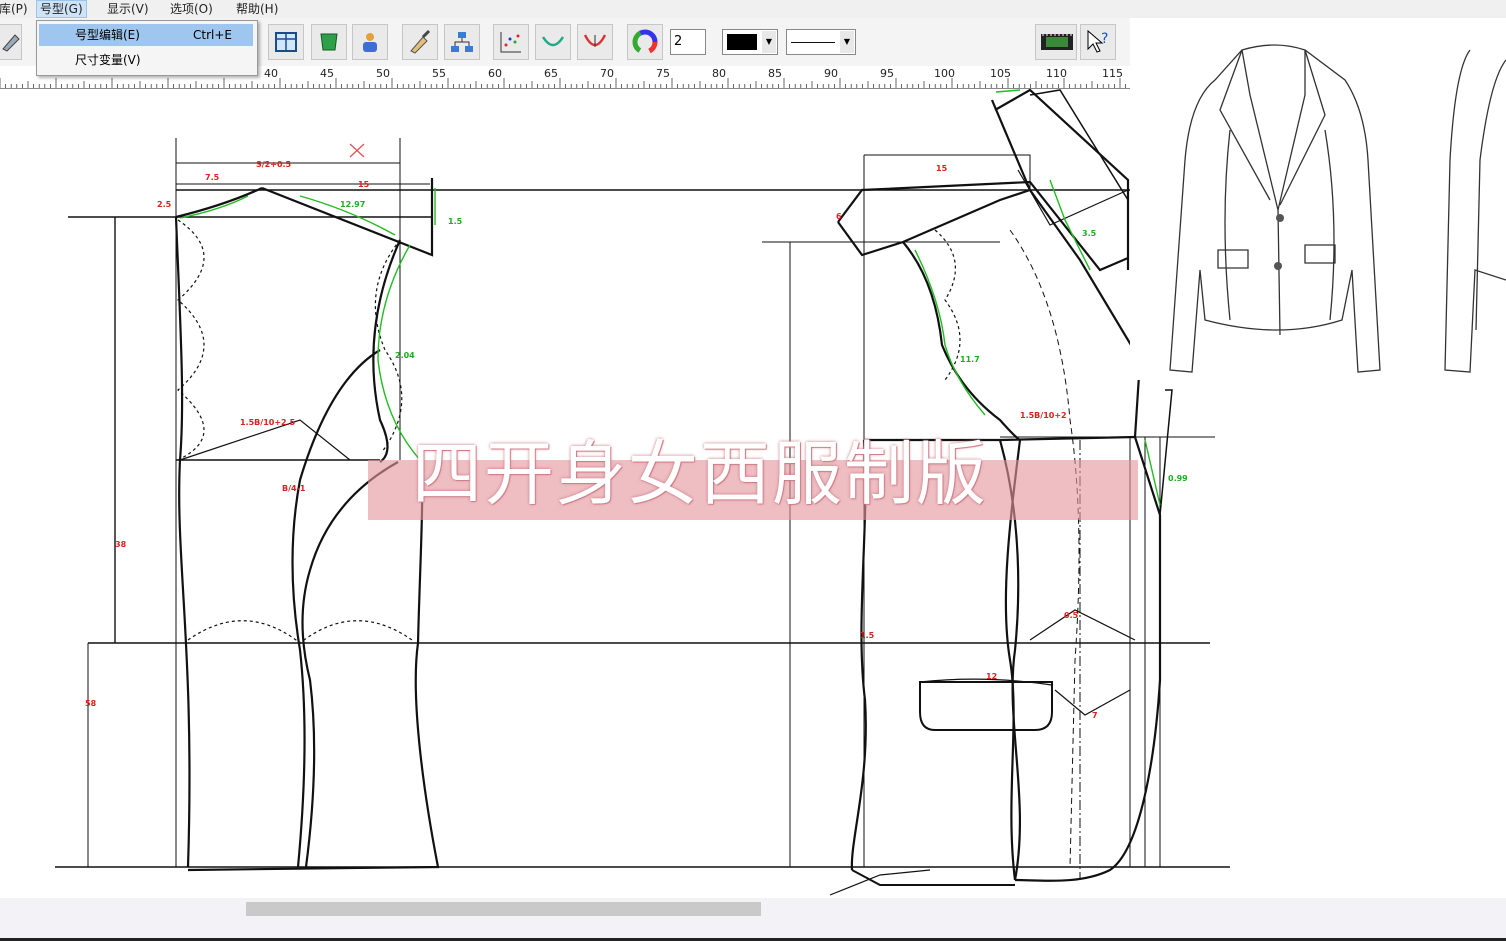  I want to click on lapel-edge, so click(1066, 268).